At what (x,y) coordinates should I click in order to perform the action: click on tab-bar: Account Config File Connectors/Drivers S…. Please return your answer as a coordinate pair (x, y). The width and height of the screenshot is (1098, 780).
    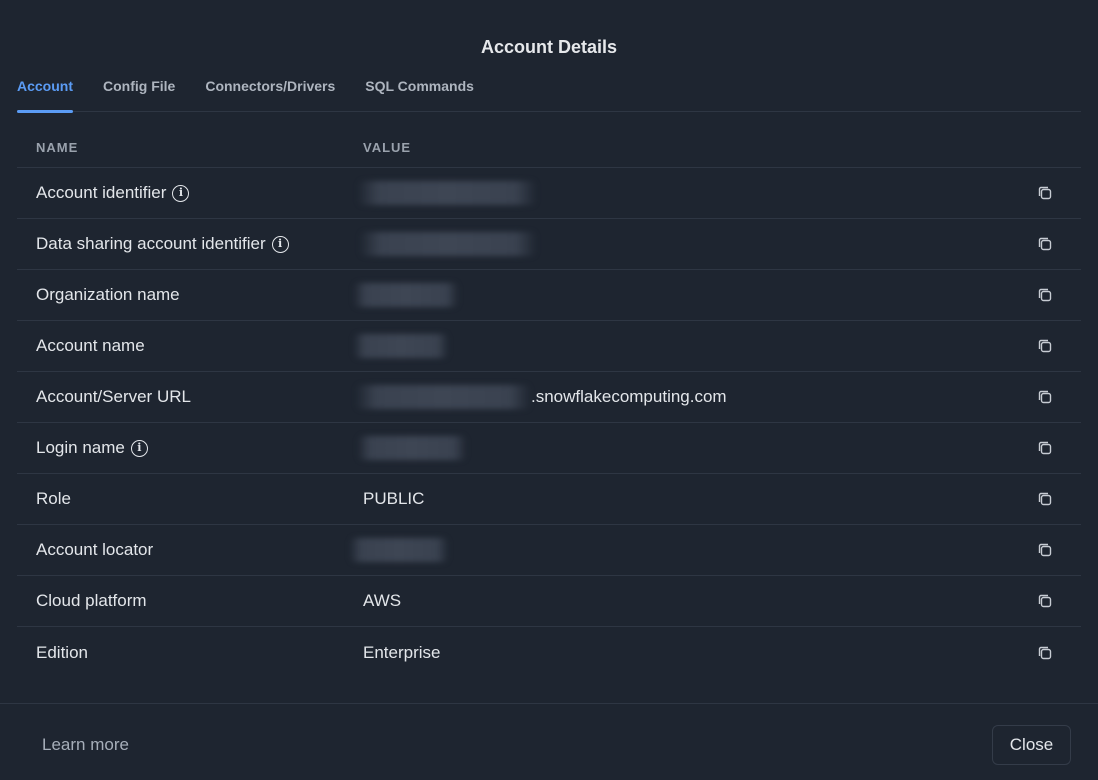
    Looking at the image, I should click on (549, 94).